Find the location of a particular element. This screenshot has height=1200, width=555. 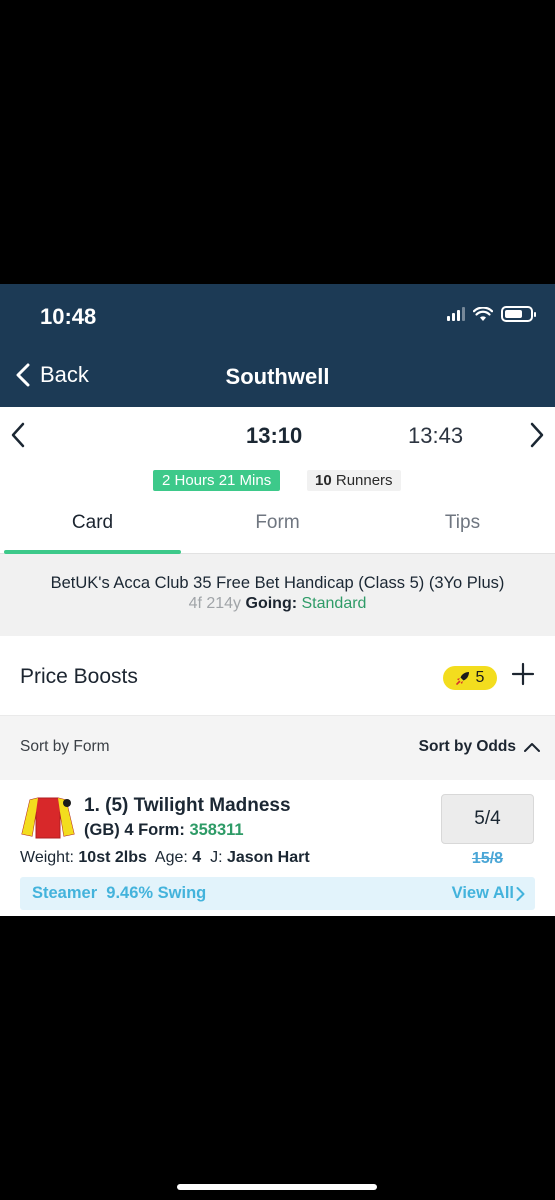

runners-label: Runners is located at coordinates (364, 480).